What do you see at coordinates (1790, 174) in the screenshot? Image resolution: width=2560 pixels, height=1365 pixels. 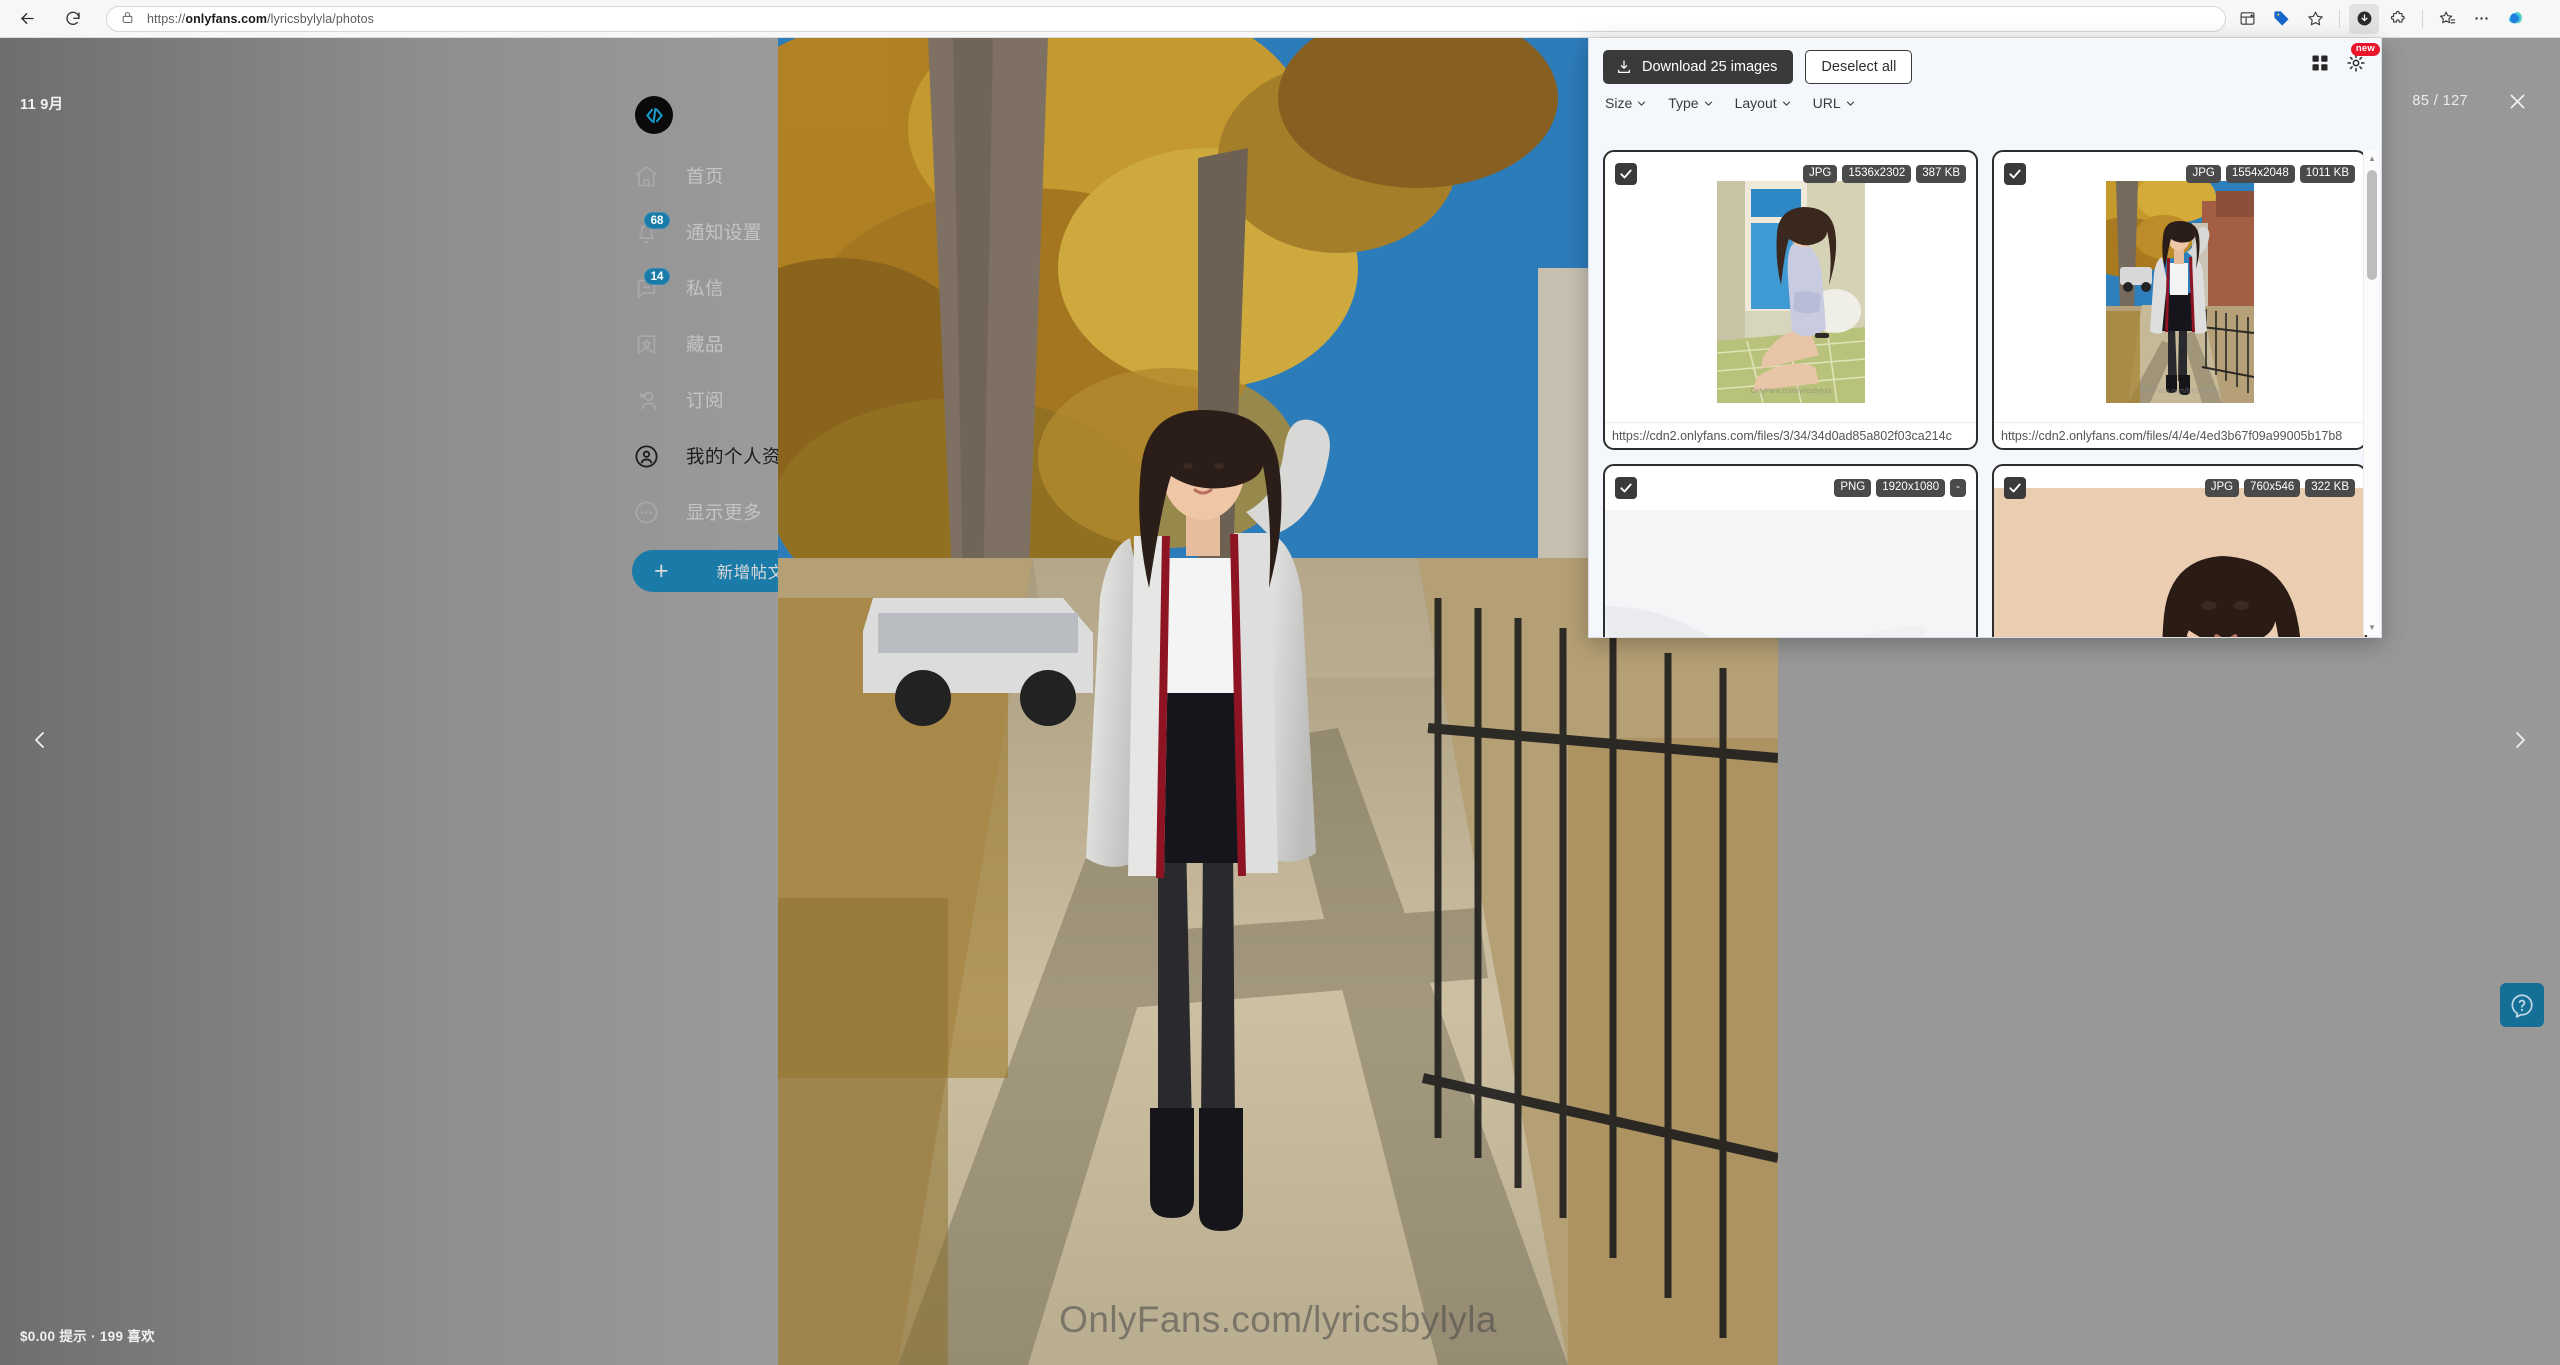 I see `card-header: JPG 1536x2302 387 KB` at bounding box center [1790, 174].